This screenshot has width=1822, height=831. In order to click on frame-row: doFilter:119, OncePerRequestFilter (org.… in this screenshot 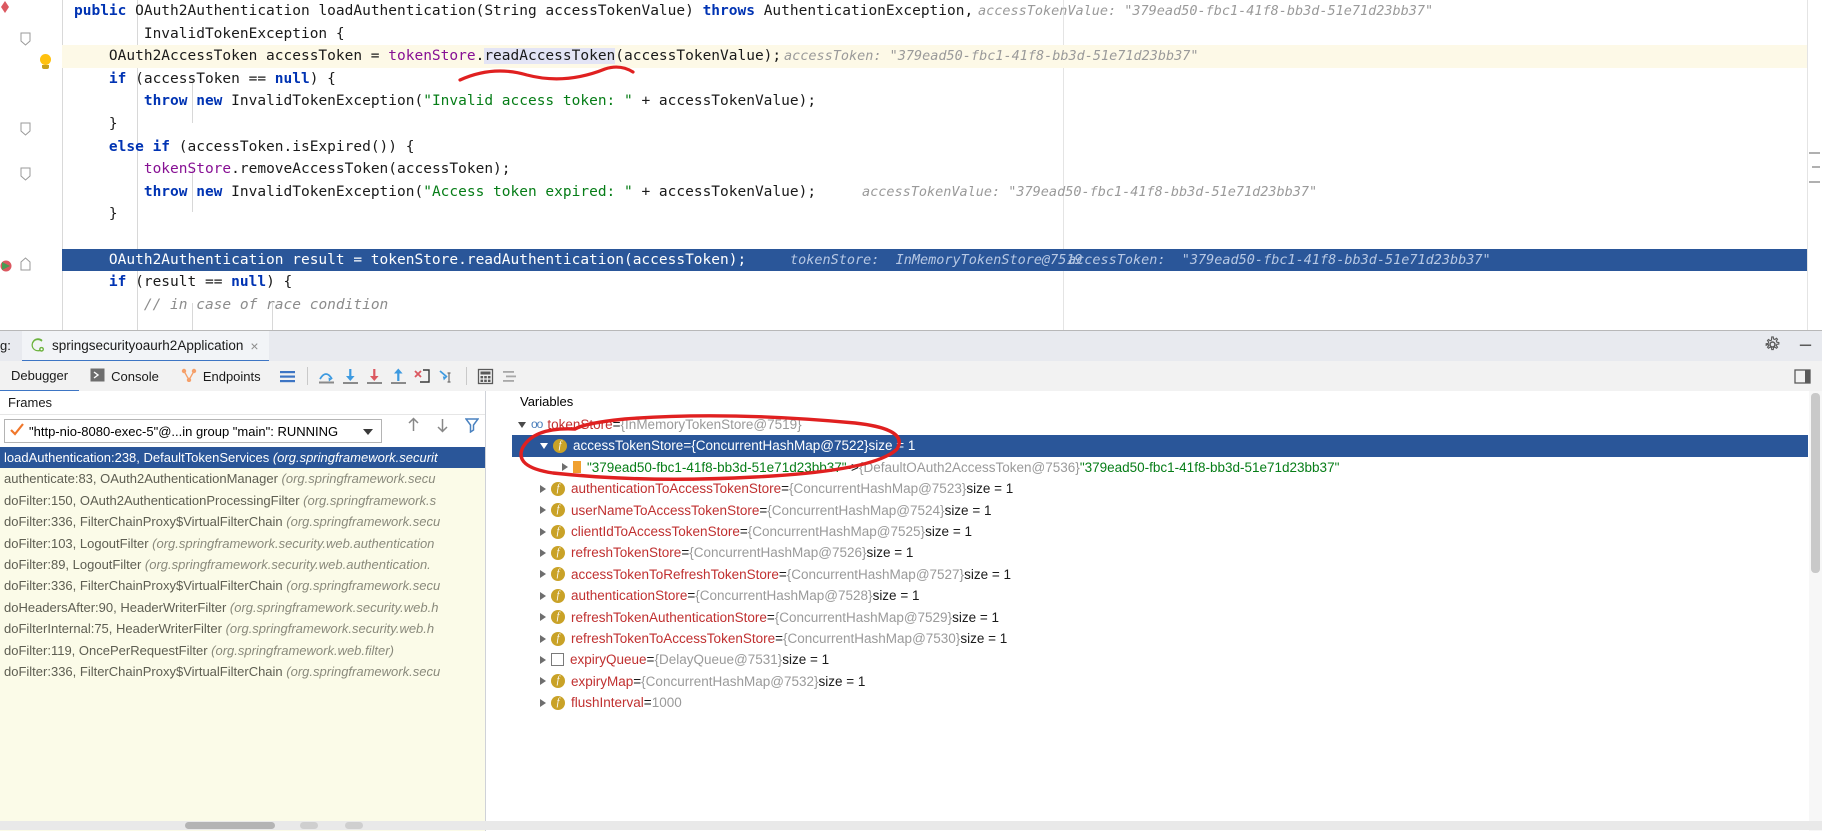, I will do `click(242, 650)`.